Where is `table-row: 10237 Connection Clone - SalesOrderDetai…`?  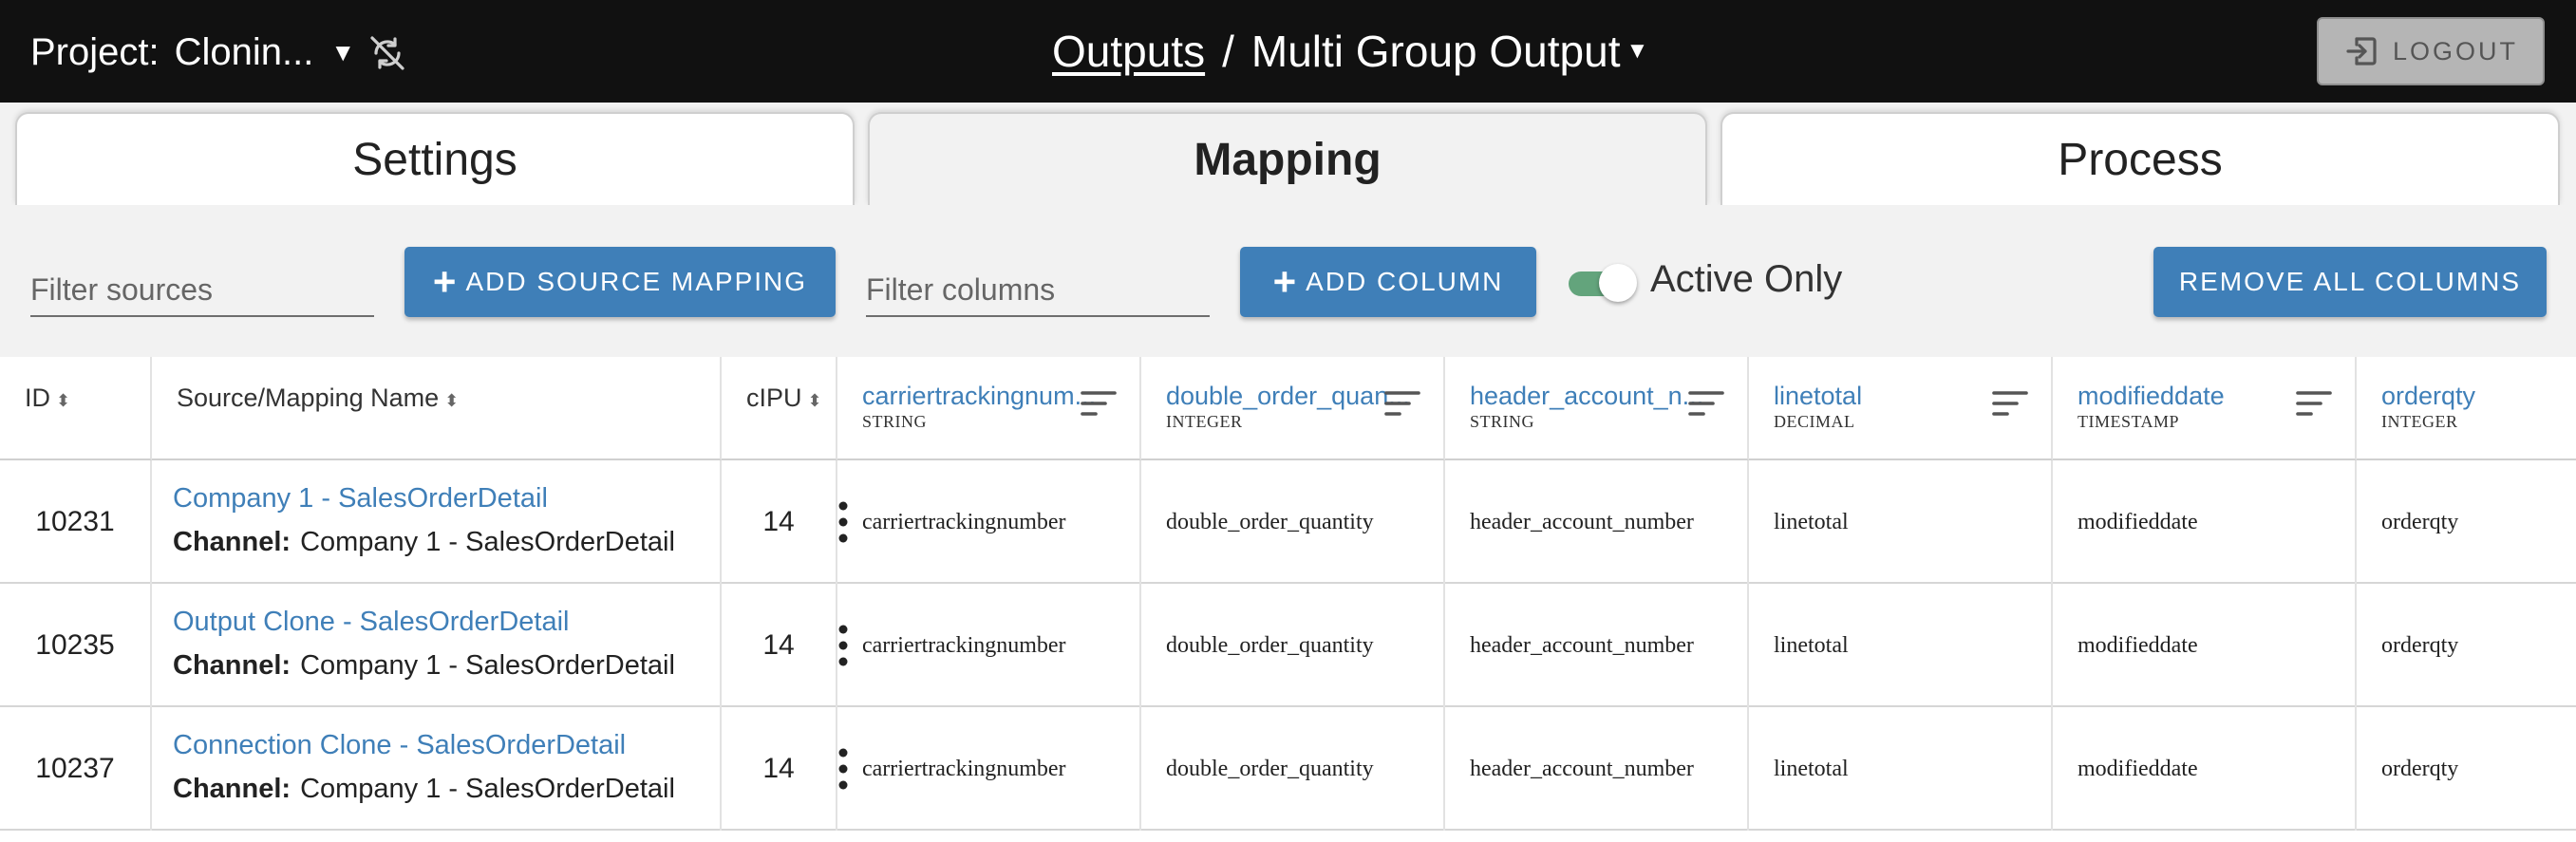
table-row: 10237 Connection Clone - SalesOrderDetai… is located at coordinates (1288, 769).